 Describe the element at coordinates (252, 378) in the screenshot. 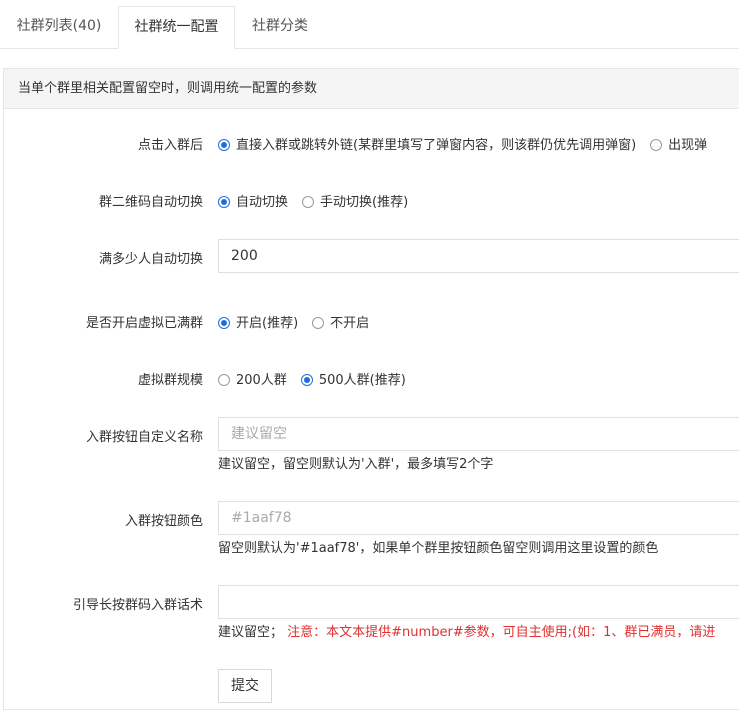

I see `radio-size-200: 200人群` at that location.